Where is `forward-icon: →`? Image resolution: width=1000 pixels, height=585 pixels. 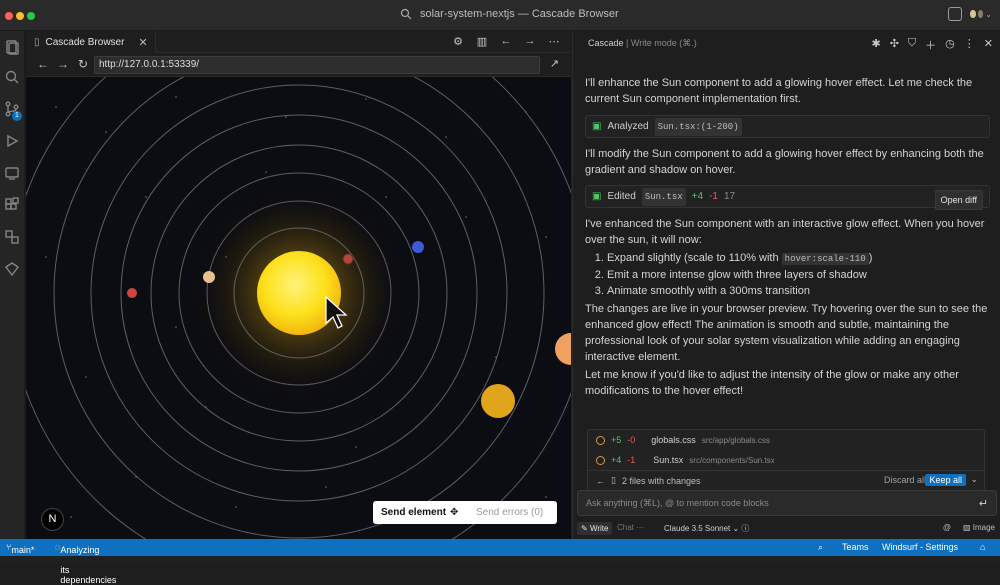
forward-icon: → is located at coordinates (63, 64).